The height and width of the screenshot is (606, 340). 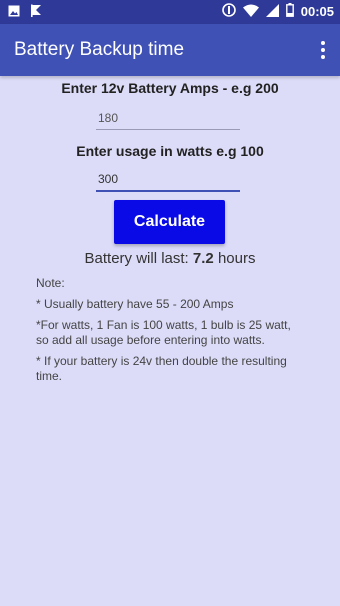 What do you see at coordinates (25, 13) in the screenshot?
I see `status-left-icons` at bounding box center [25, 13].